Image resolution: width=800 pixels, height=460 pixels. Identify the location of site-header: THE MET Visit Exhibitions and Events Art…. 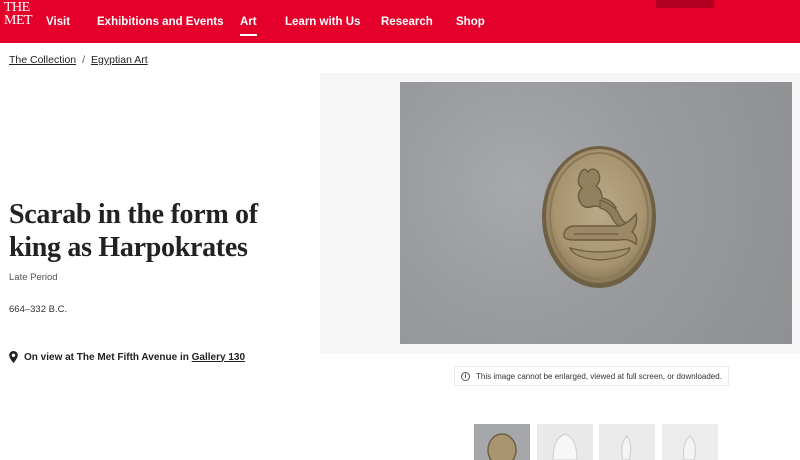
(400, 21).